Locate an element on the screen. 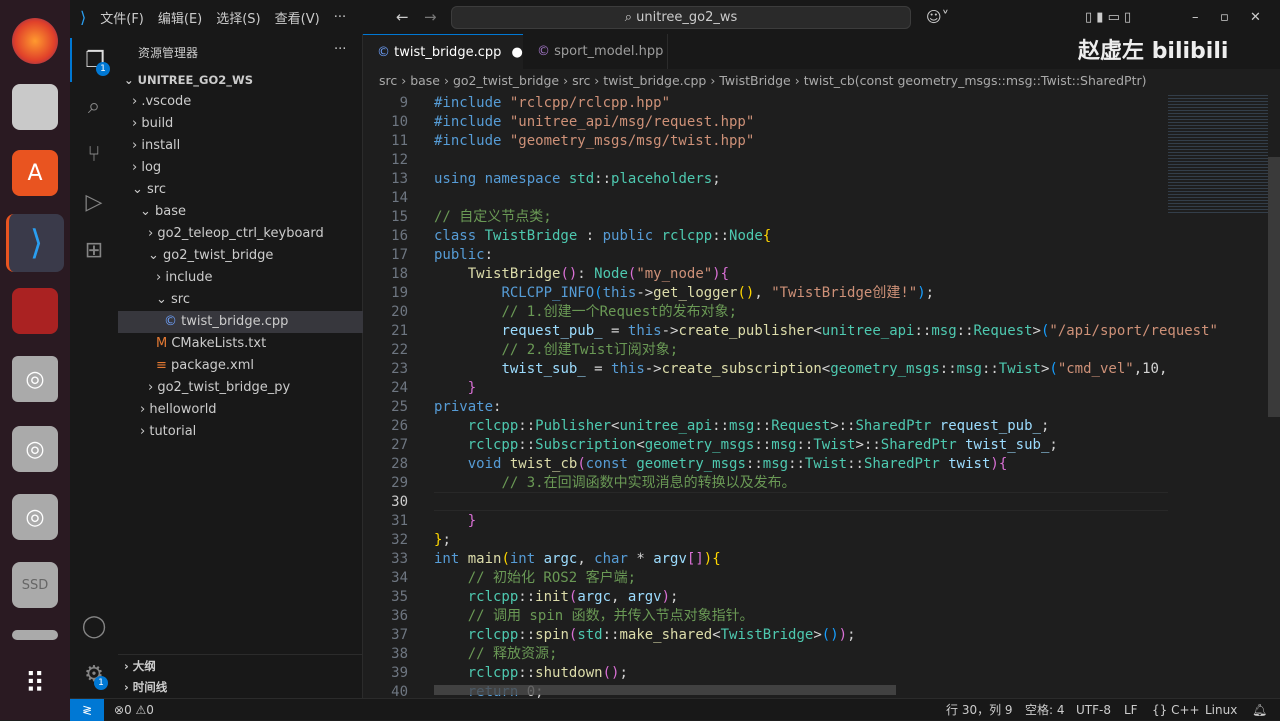 The height and width of the screenshot is (721, 1280). files-icon is located at coordinates (35, 107).